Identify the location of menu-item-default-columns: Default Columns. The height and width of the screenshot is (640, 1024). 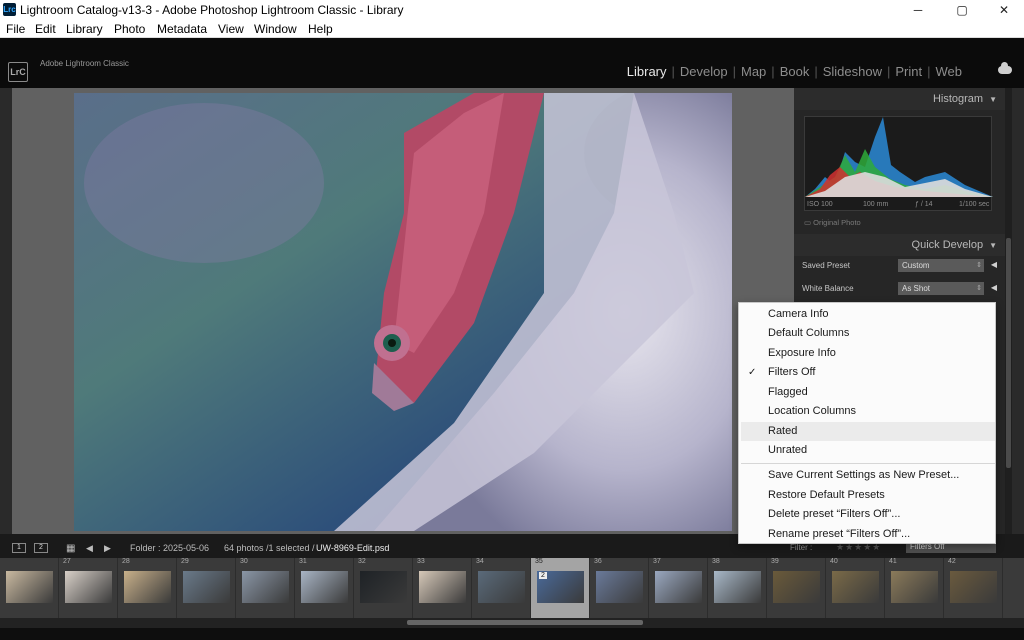
(868, 333).